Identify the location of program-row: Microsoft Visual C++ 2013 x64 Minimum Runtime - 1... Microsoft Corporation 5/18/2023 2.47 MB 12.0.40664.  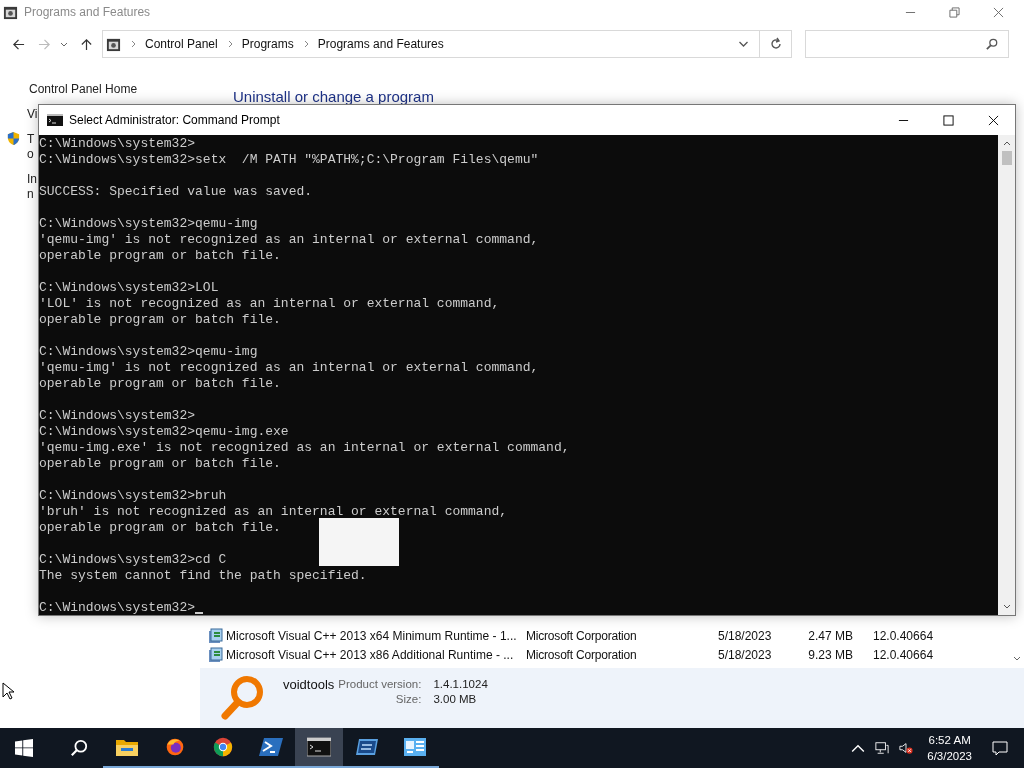
(605, 635).